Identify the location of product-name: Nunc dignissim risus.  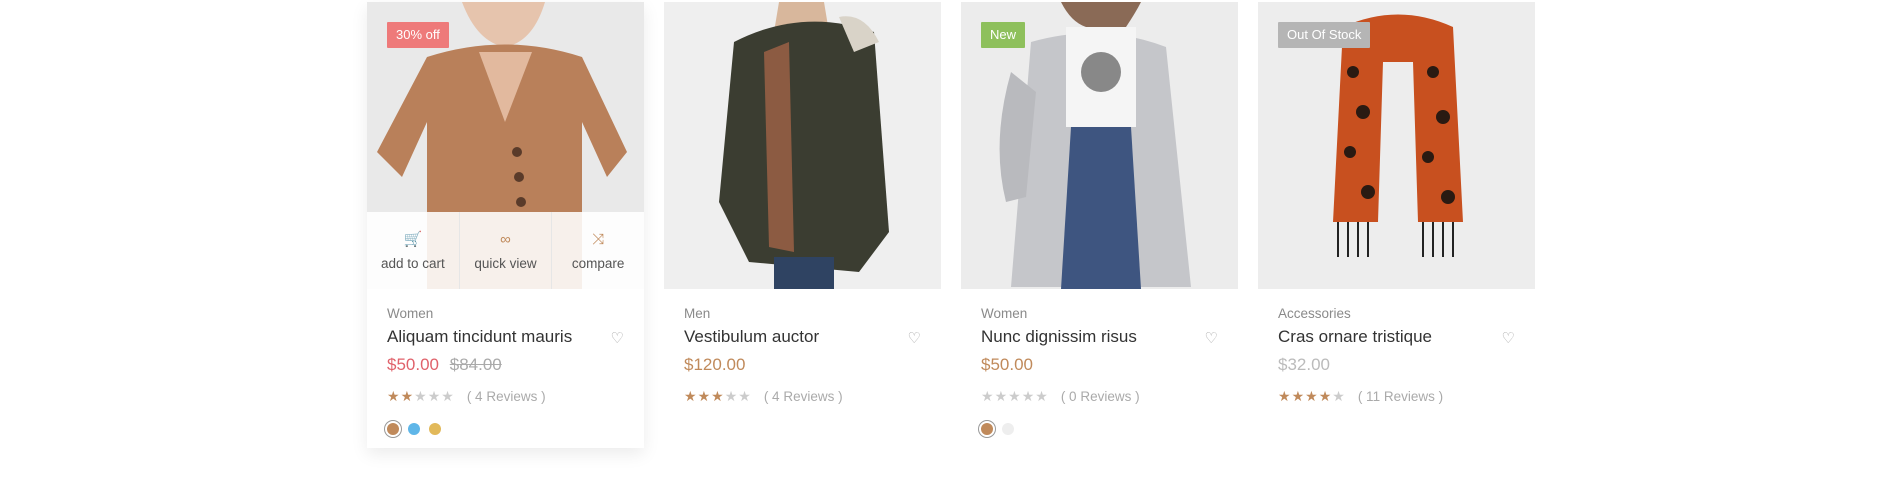
(1099, 338).